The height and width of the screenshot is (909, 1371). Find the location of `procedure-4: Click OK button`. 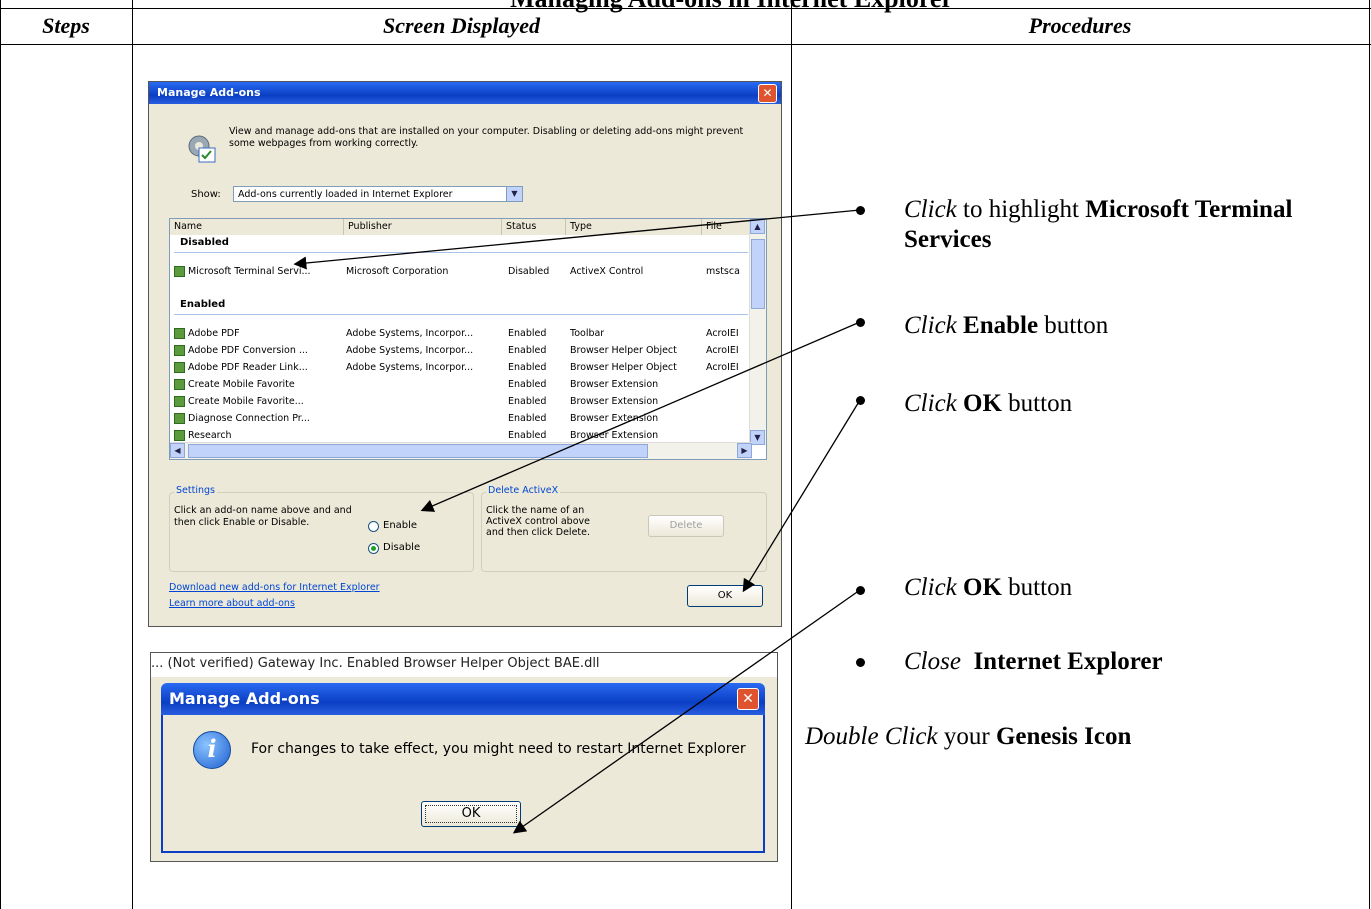

procedure-4: Click OK button is located at coordinates (988, 587).